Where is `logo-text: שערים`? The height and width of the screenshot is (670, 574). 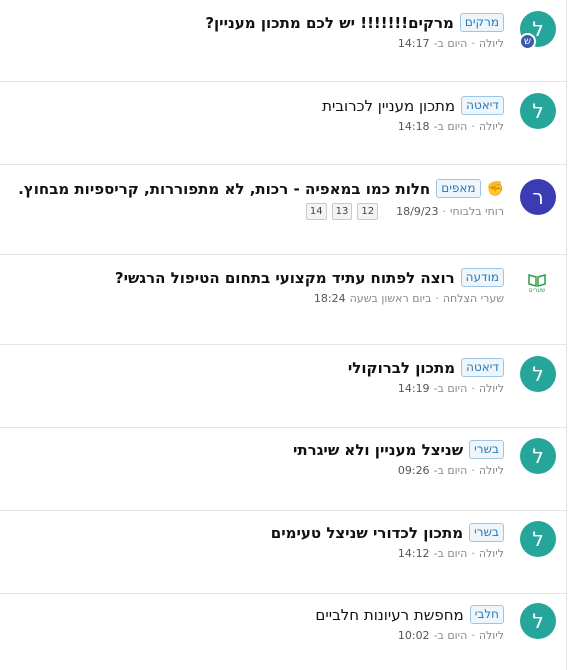
logo-text: שערים is located at coordinates (537, 290).